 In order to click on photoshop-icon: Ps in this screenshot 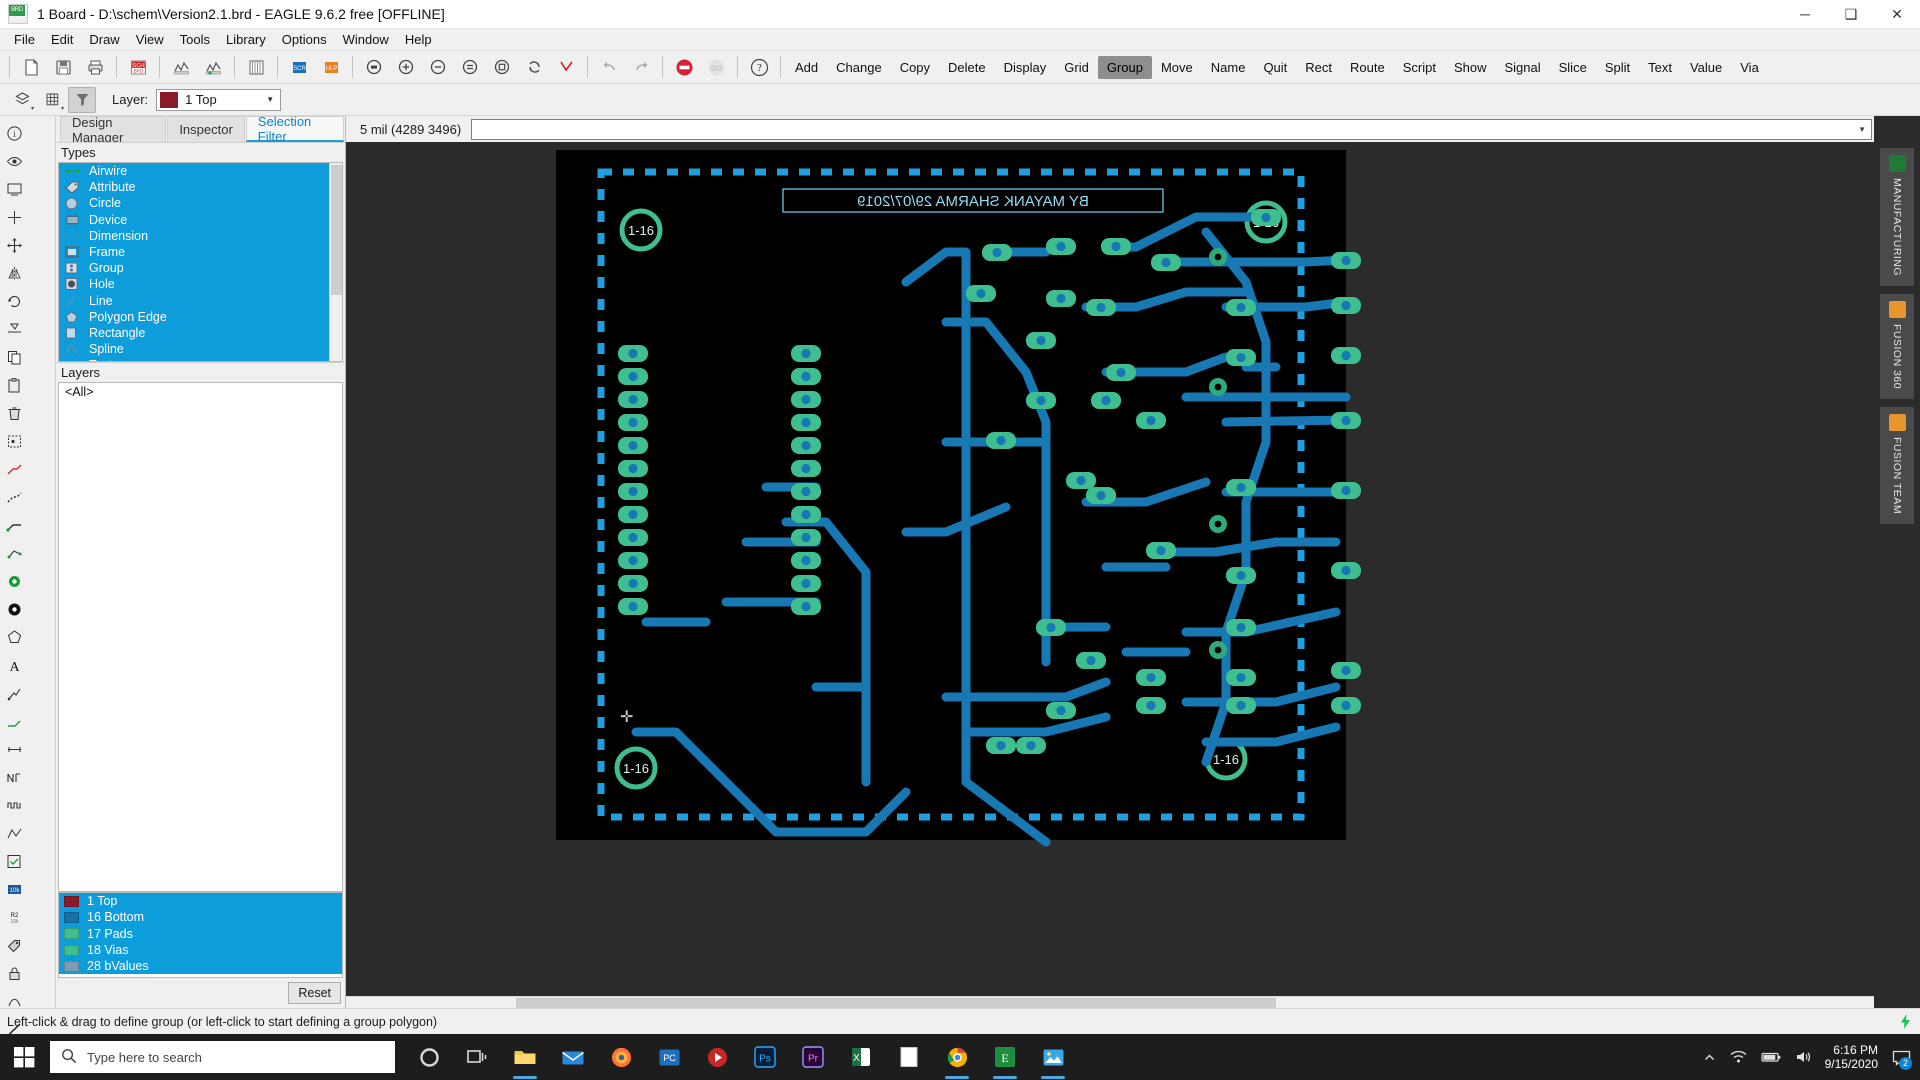, I will do `click(765, 1057)`.